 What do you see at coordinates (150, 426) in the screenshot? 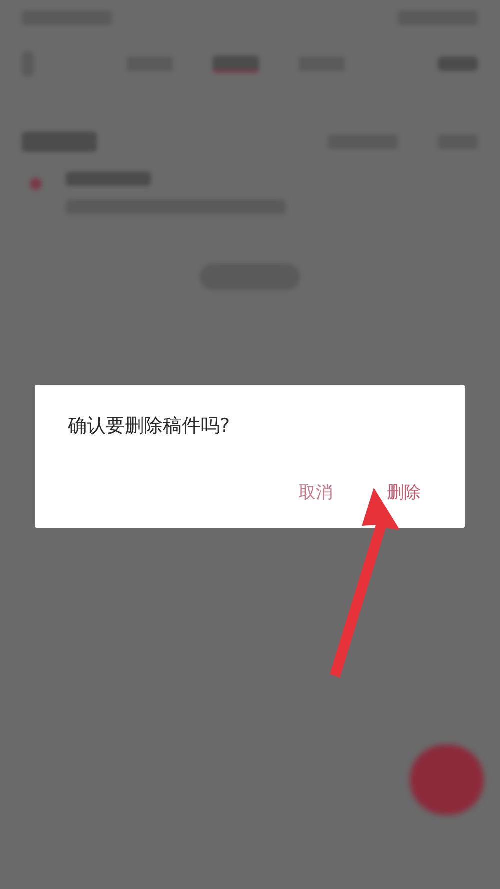
I see `dialog-message: 确认要删除稿件吗?` at bounding box center [150, 426].